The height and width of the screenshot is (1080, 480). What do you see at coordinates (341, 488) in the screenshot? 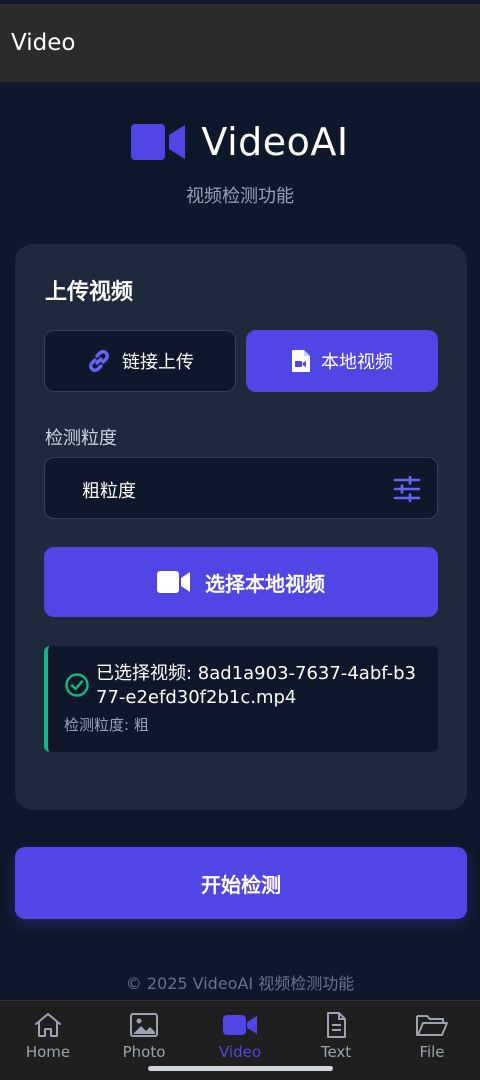
I see `chevron-down-icon` at bounding box center [341, 488].